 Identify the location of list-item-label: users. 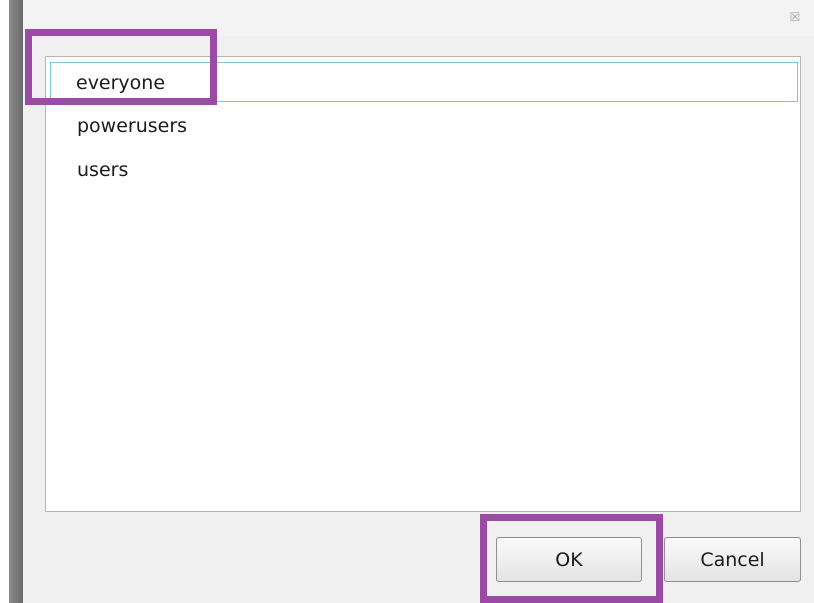
(103, 170).